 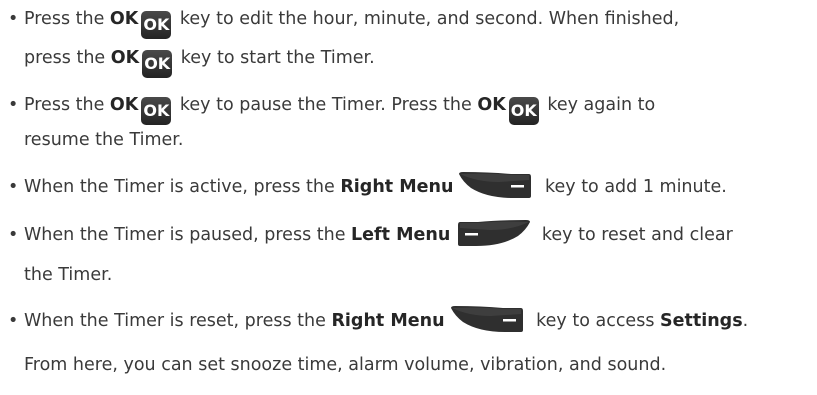 What do you see at coordinates (188, 235) in the screenshot?
I see `bullet-text: When the Timer is paused, press the` at bounding box center [188, 235].